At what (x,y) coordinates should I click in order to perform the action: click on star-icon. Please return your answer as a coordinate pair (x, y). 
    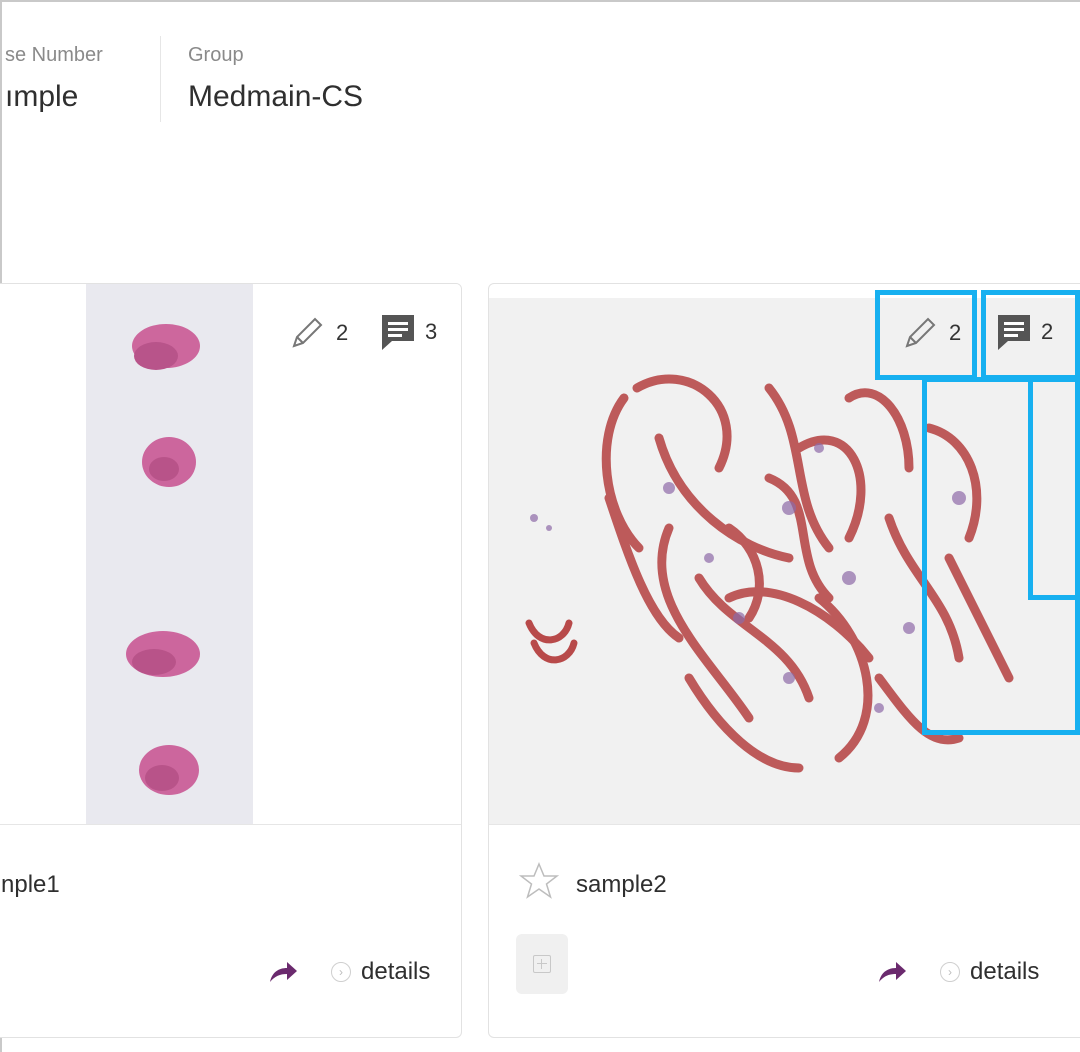
    Looking at the image, I should click on (539, 881).